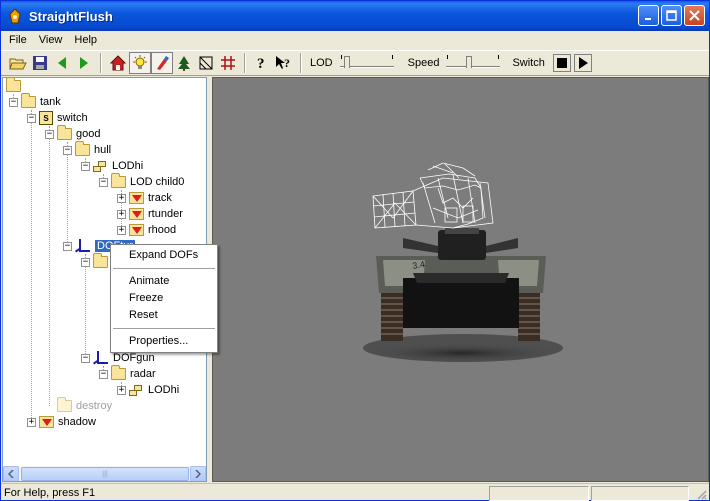 This screenshot has height=501, width=710. I want to click on scroll-thumb: |||, so click(105, 474).